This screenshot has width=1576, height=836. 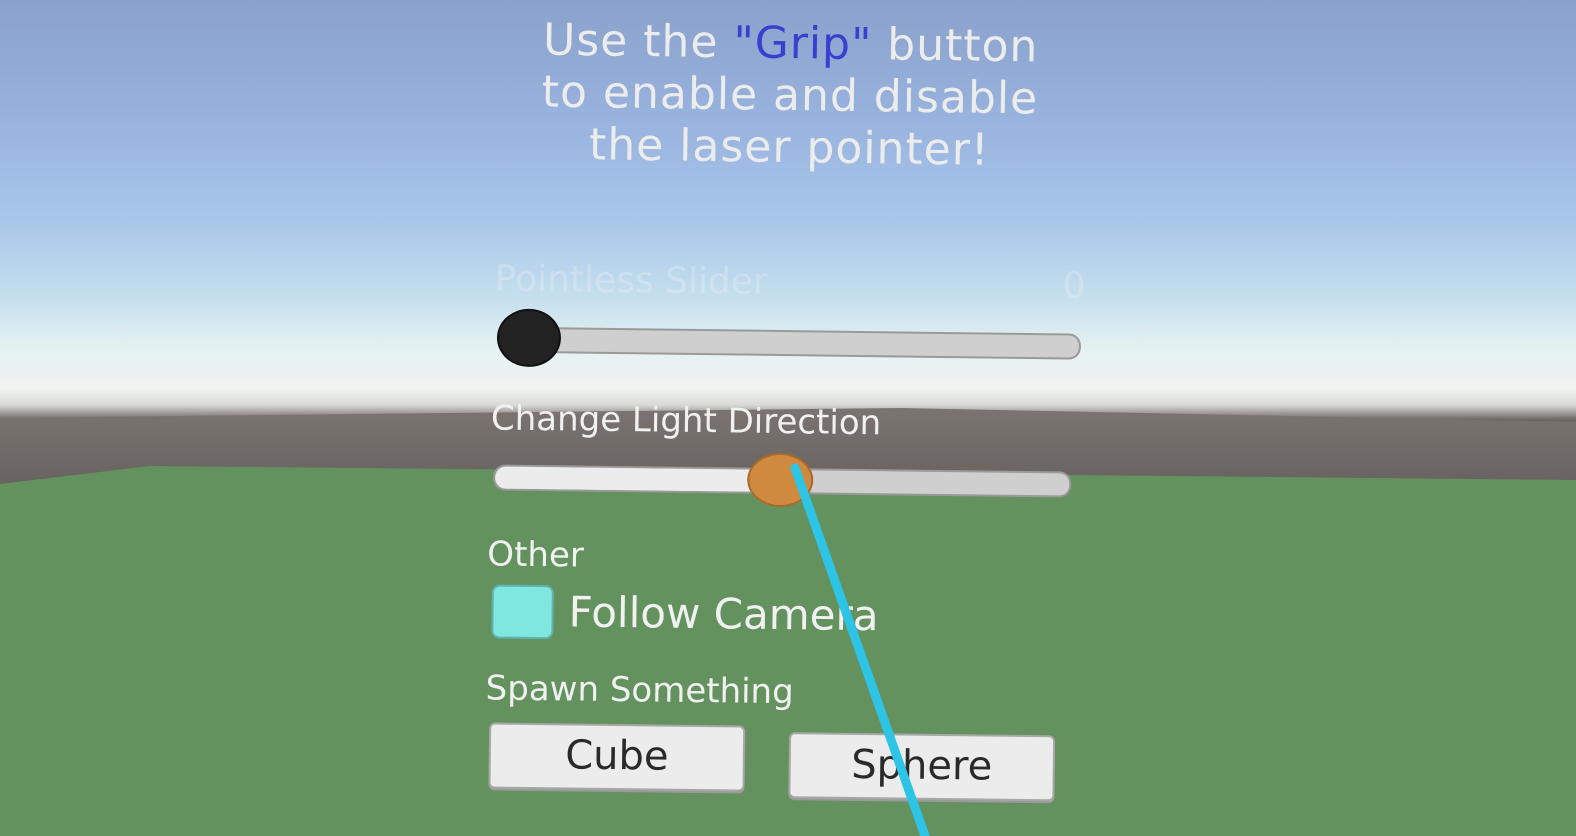 I want to click on pointless-slider-label: Pointless Slider, so click(x=631, y=280).